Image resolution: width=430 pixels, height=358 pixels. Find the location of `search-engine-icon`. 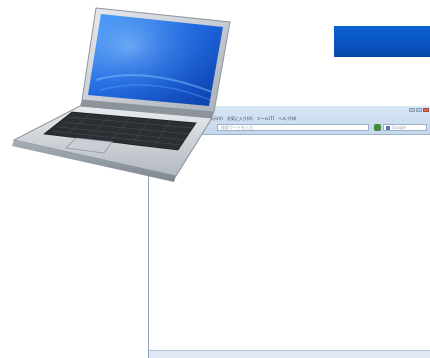

search-engine-icon is located at coordinates (388, 128).